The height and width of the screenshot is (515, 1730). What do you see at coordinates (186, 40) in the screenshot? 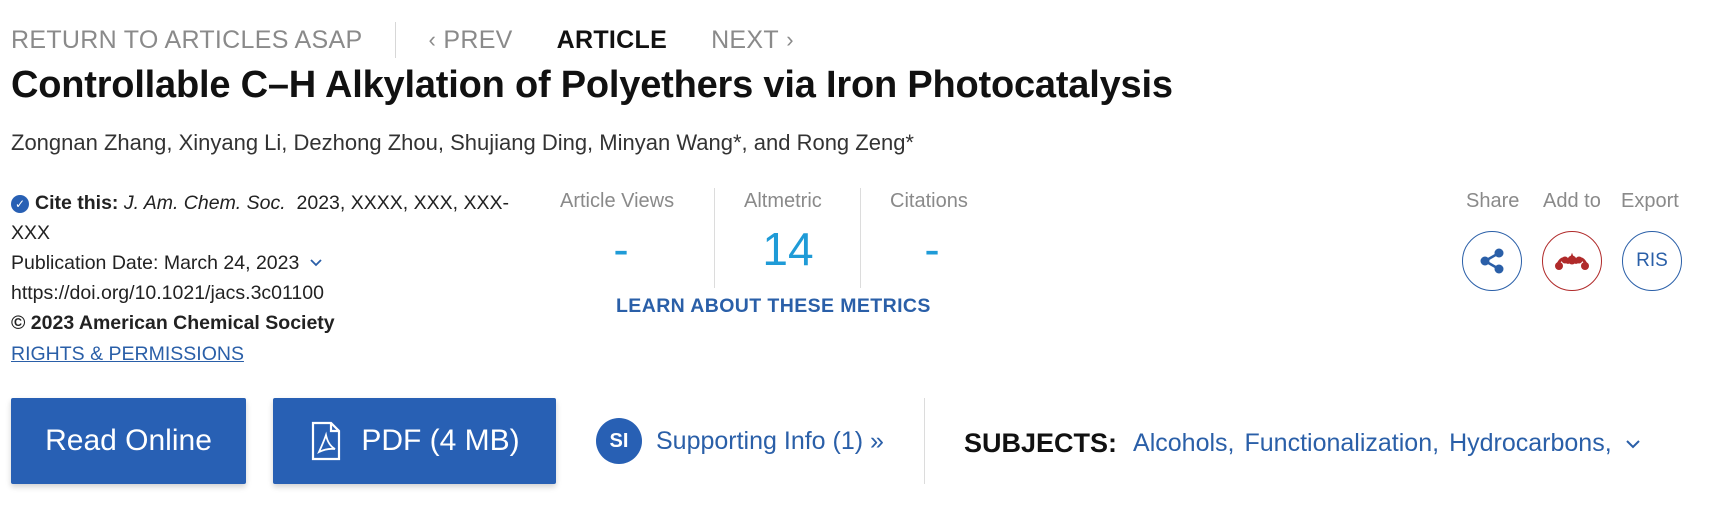
I see `return-to-articles-link: RETURN TO ARTICLES ASAP` at bounding box center [186, 40].